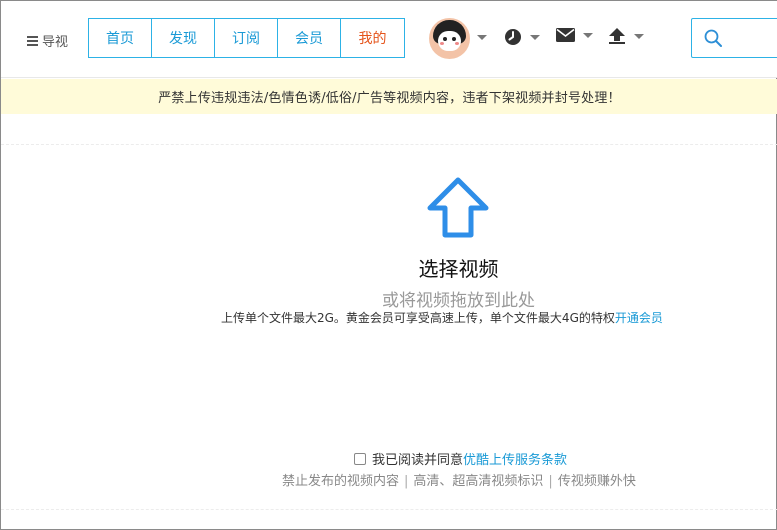  Describe the element at coordinates (183, 38) in the screenshot. I see `tab-discover: 发现` at that location.